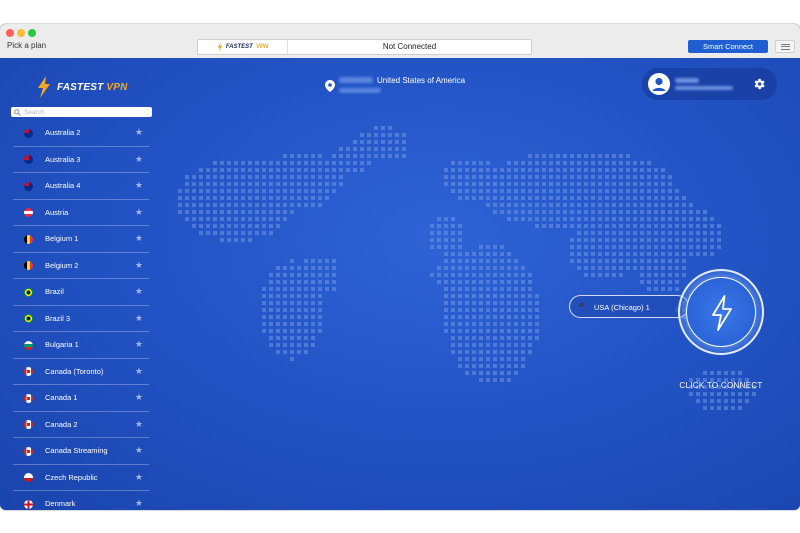 This screenshot has height=533, width=800. Describe the element at coordinates (759, 84) in the screenshot. I see `gear-icon` at that location.